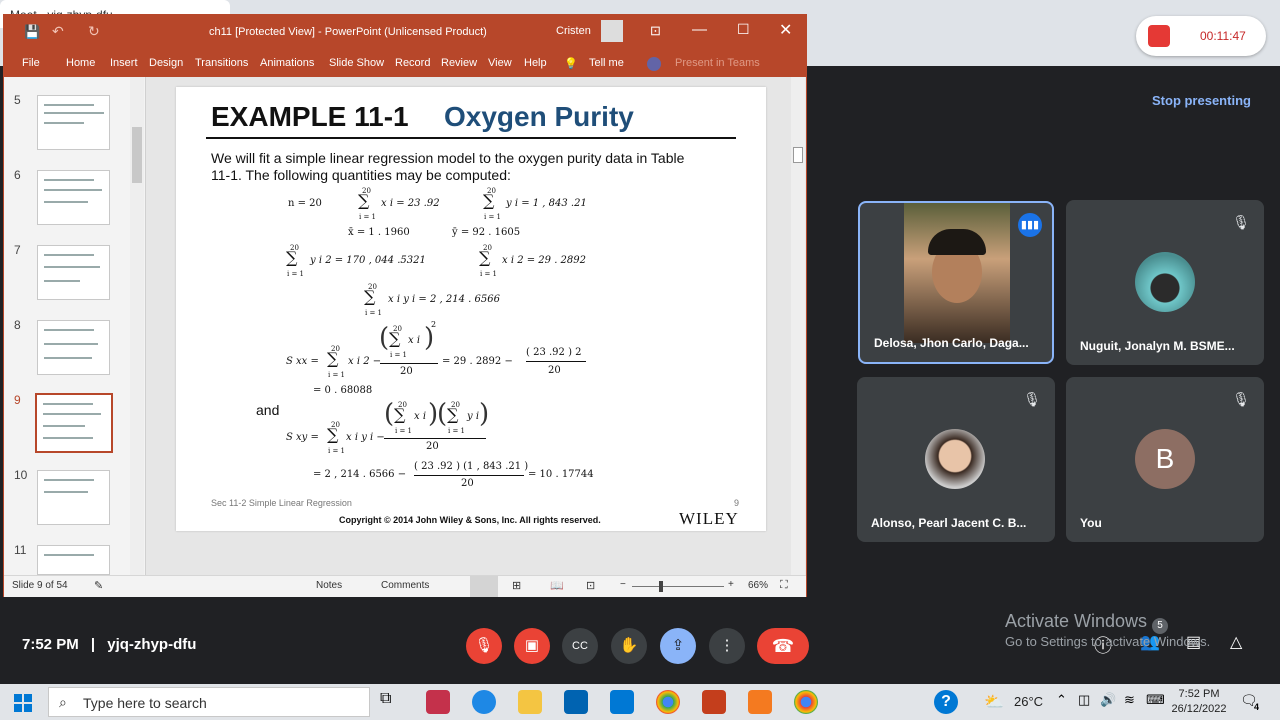 The image size is (1280, 720). Describe the element at coordinates (356, 63) in the screenshot. I see `tab-slide-show: Slide Show` at that location.